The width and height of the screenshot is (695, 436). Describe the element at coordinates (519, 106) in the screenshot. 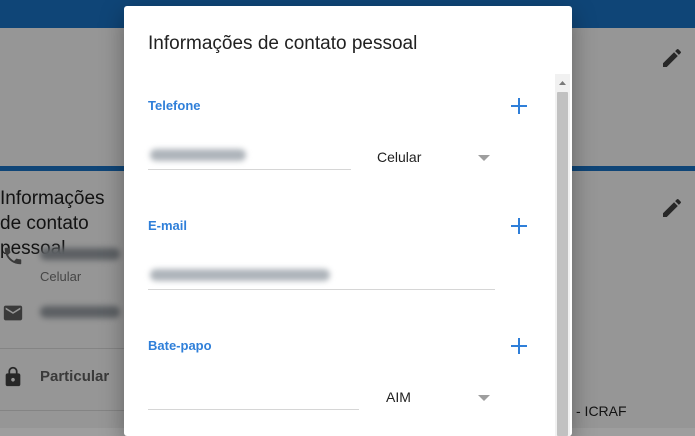

I see `add-phone-button` at that location.